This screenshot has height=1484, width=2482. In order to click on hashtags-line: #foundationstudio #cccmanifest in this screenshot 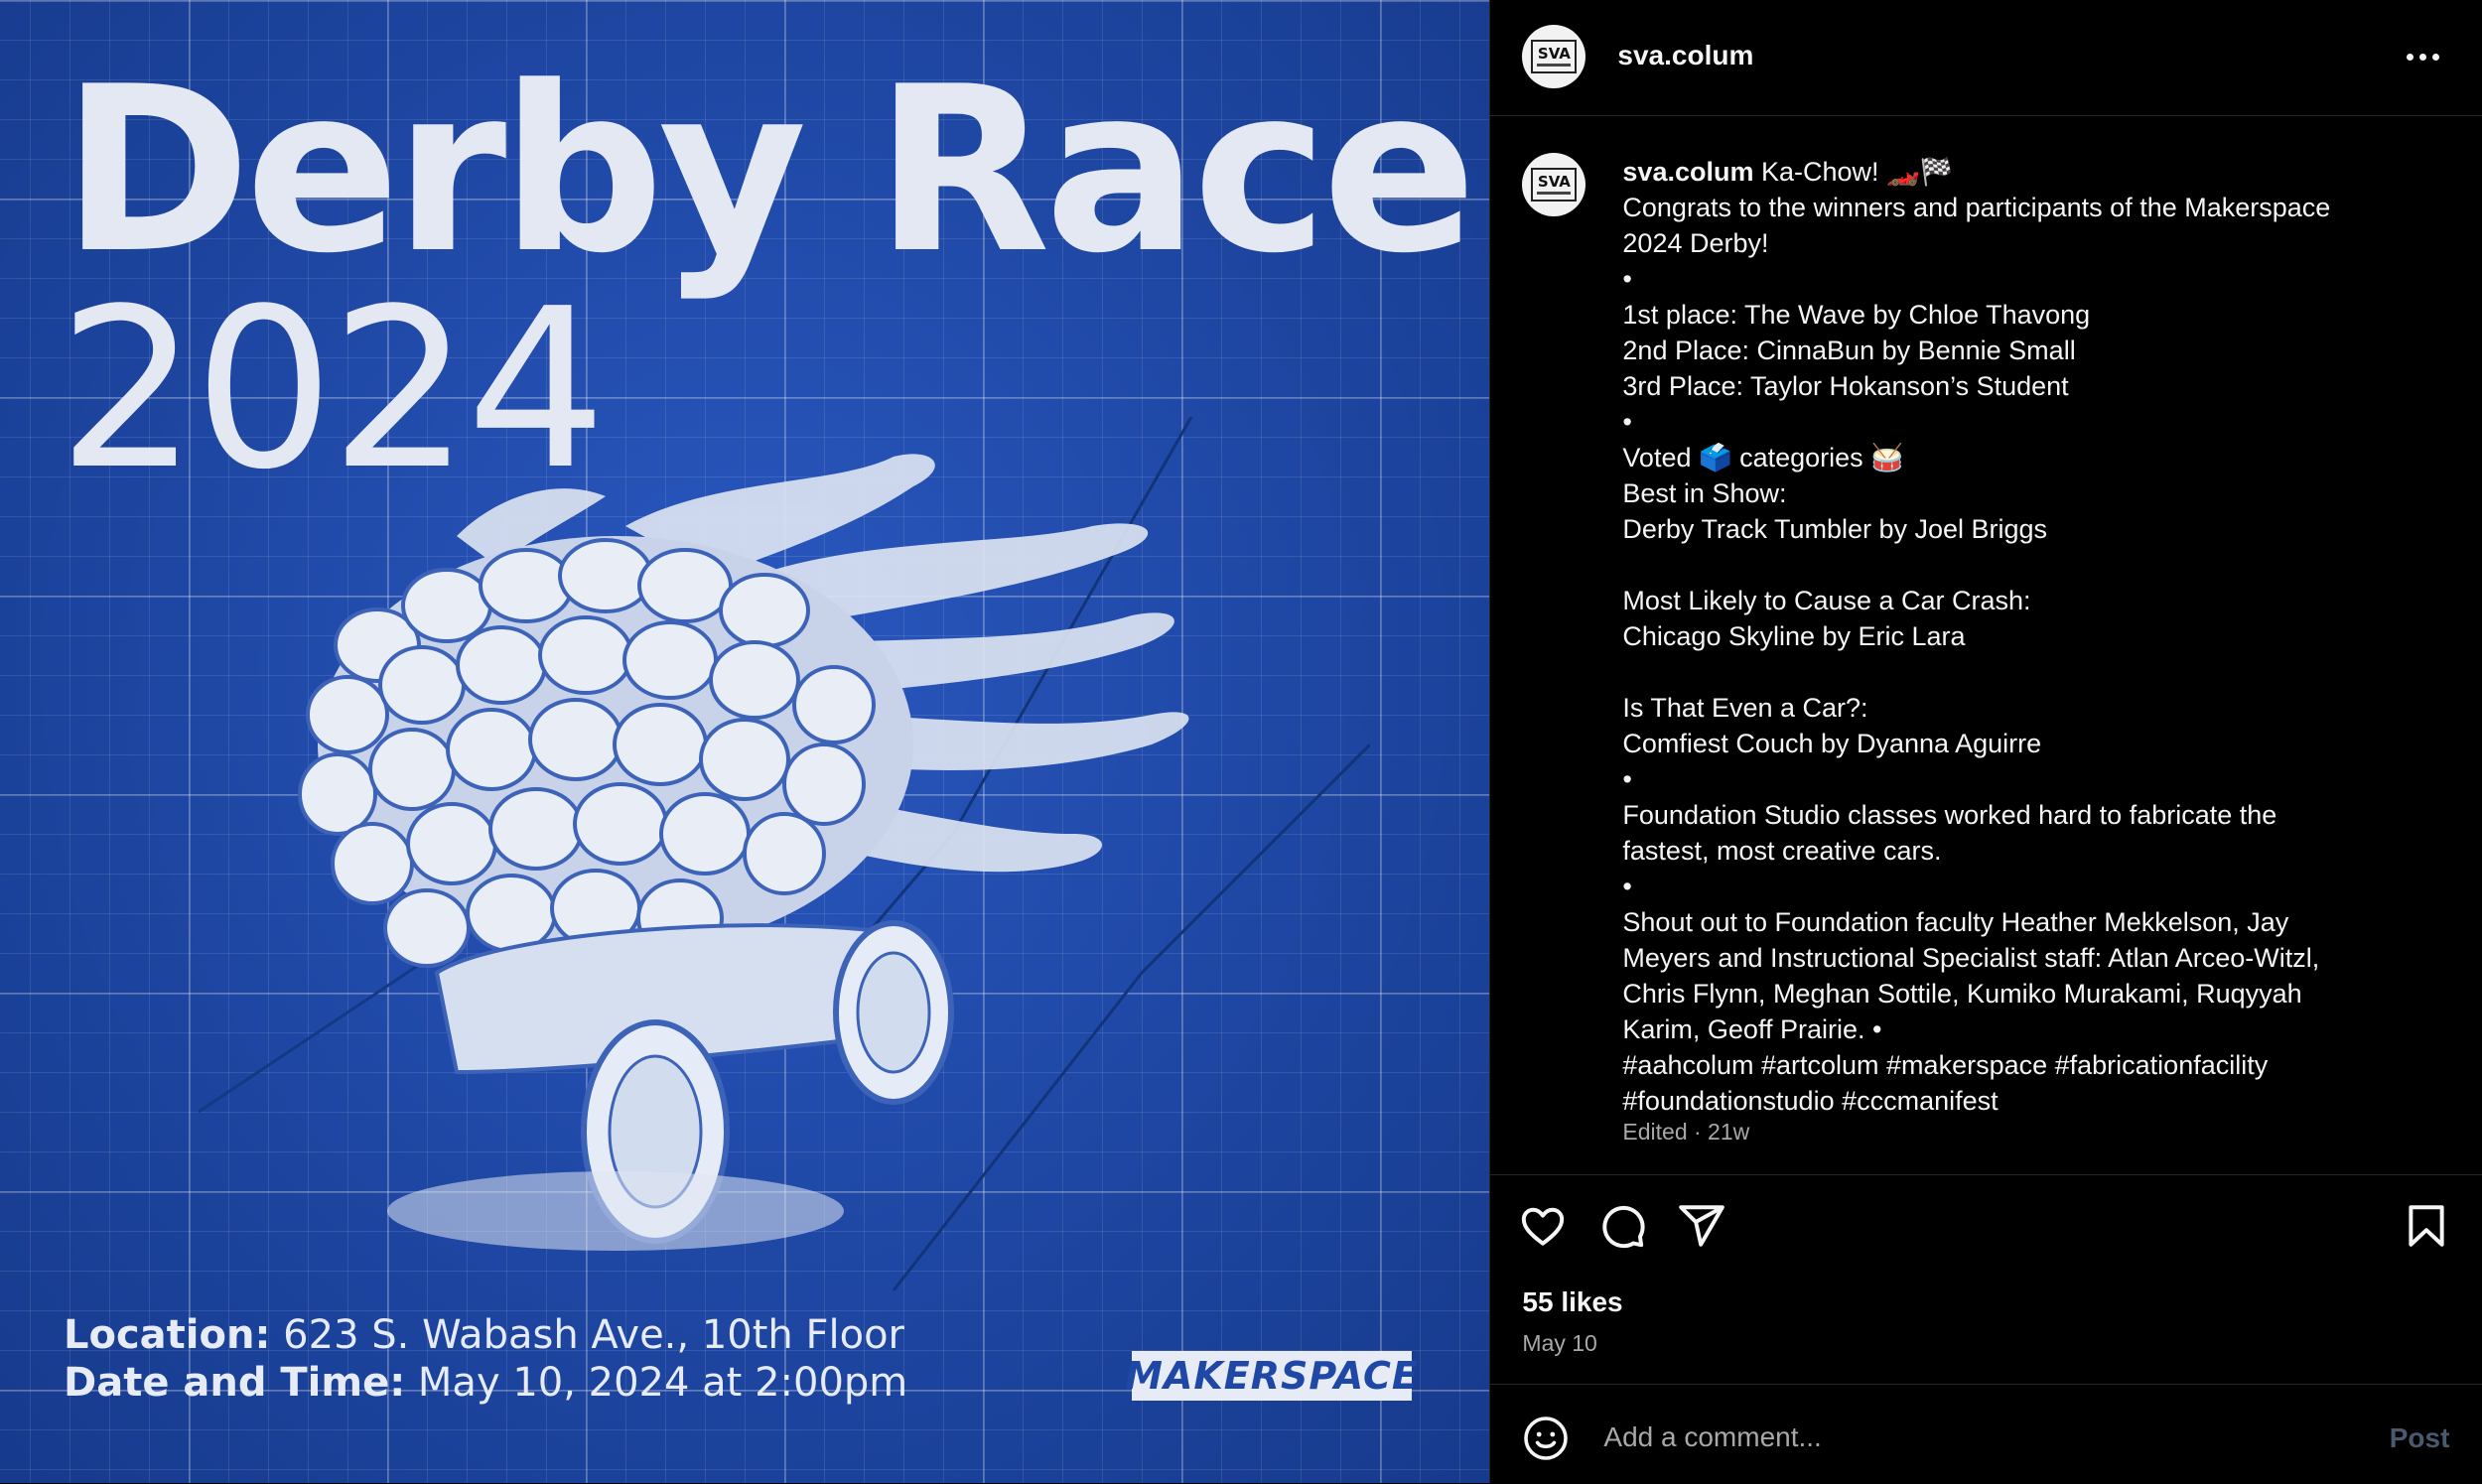, I will do `click(2029, 1101)`.